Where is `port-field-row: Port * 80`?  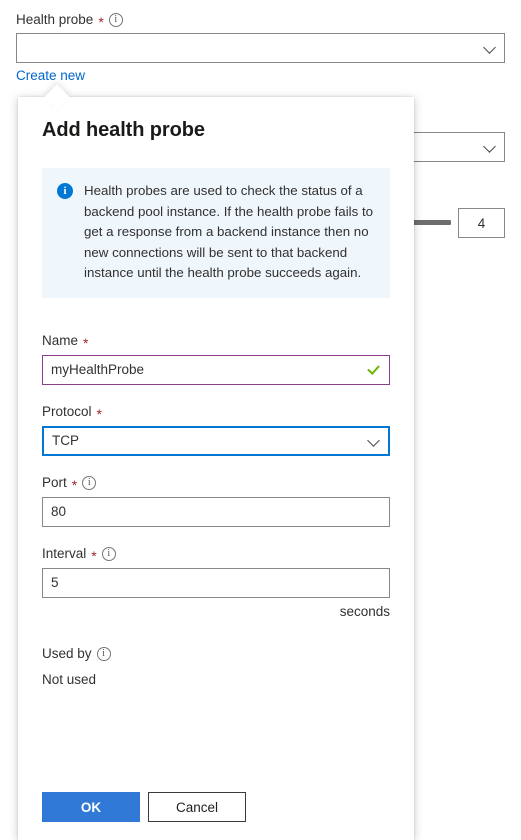 port-field-row: Port * 80 is located at coordinates (216, 500).